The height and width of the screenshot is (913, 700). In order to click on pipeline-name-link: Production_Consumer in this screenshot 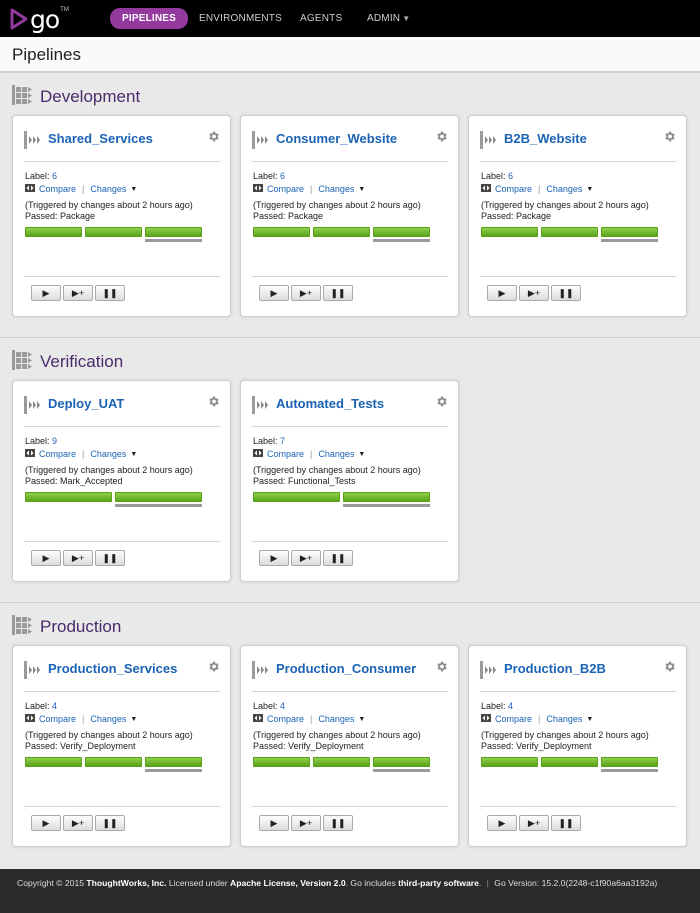, I will do `click(346, 668)`.